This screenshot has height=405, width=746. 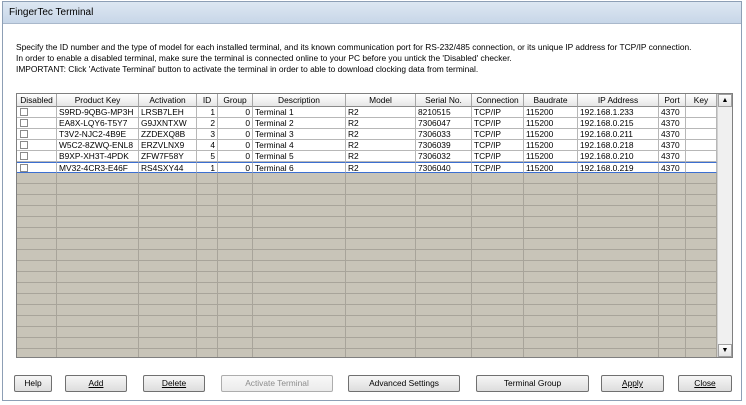 I want to click on close-button: Close, so click(x=705, y=383).